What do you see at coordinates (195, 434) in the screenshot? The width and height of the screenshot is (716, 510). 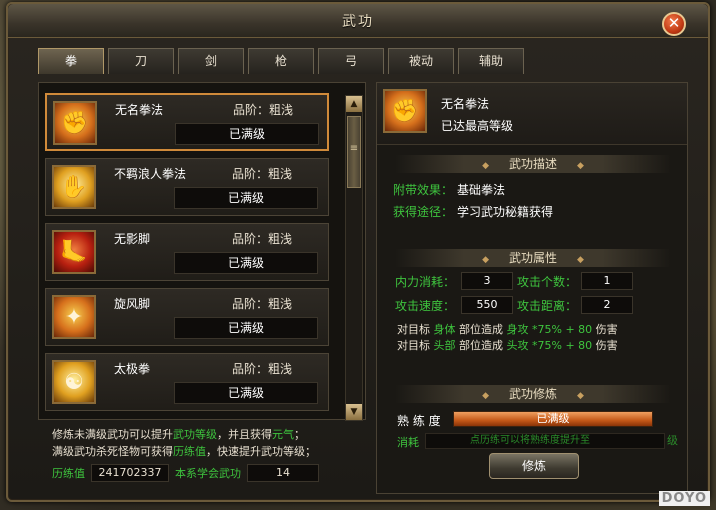 I see `hint-skill-level: 武功等级` at bounding box center [195, 434].